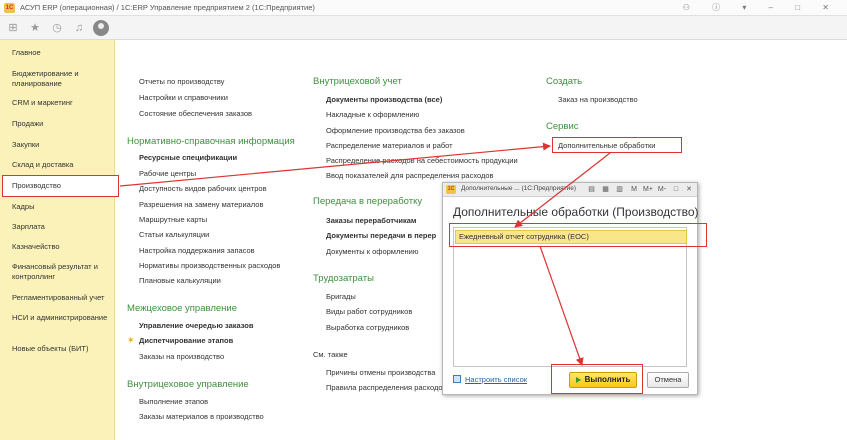  What do you see at coordinates (676, 189) in the screenshot?
I see `maximize-button: □` at bounding box center [676, 189].